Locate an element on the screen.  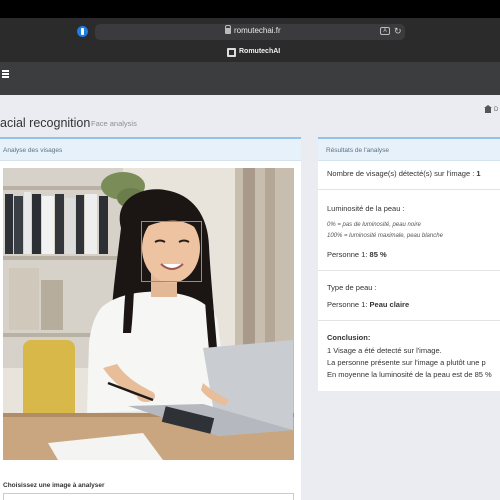
site-favicon-icon is located at coordinates (231, 52).